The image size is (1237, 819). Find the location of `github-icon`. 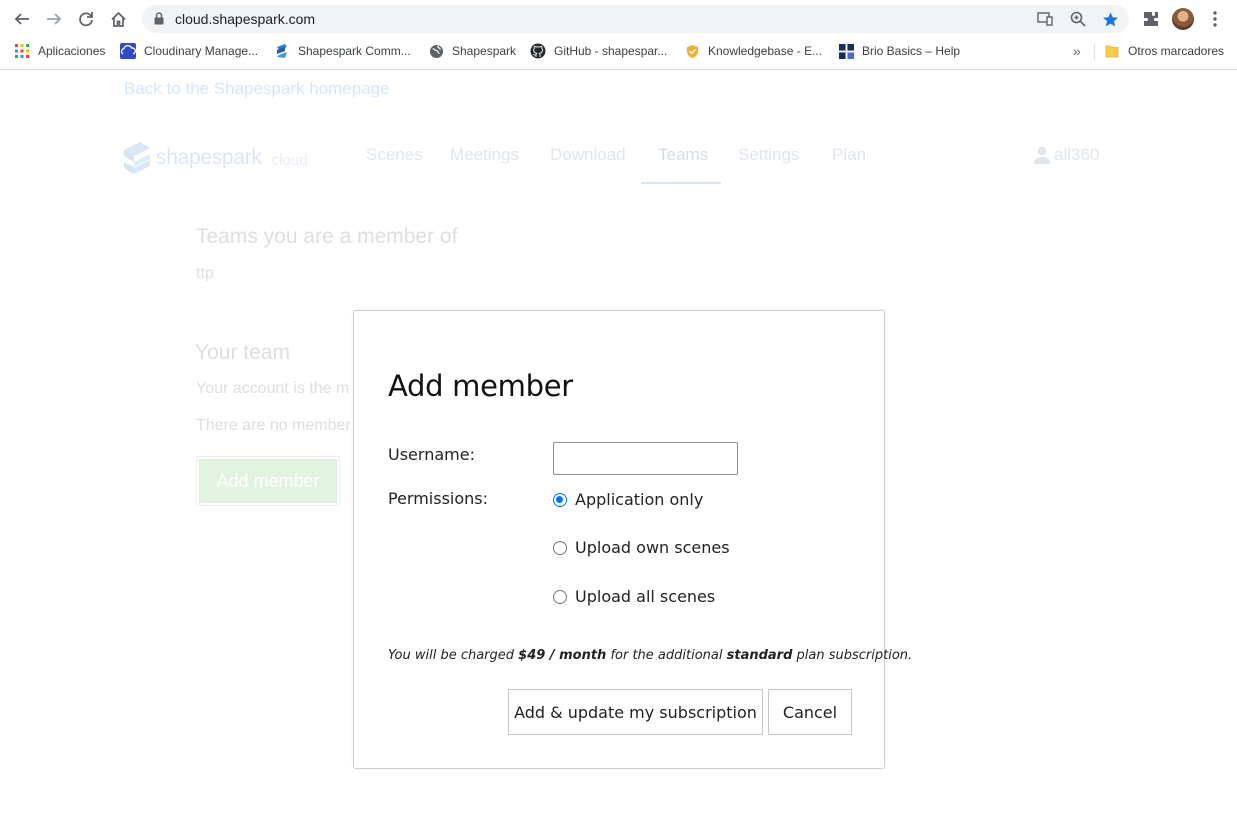

github-icon is located at coordinates (538, 51).